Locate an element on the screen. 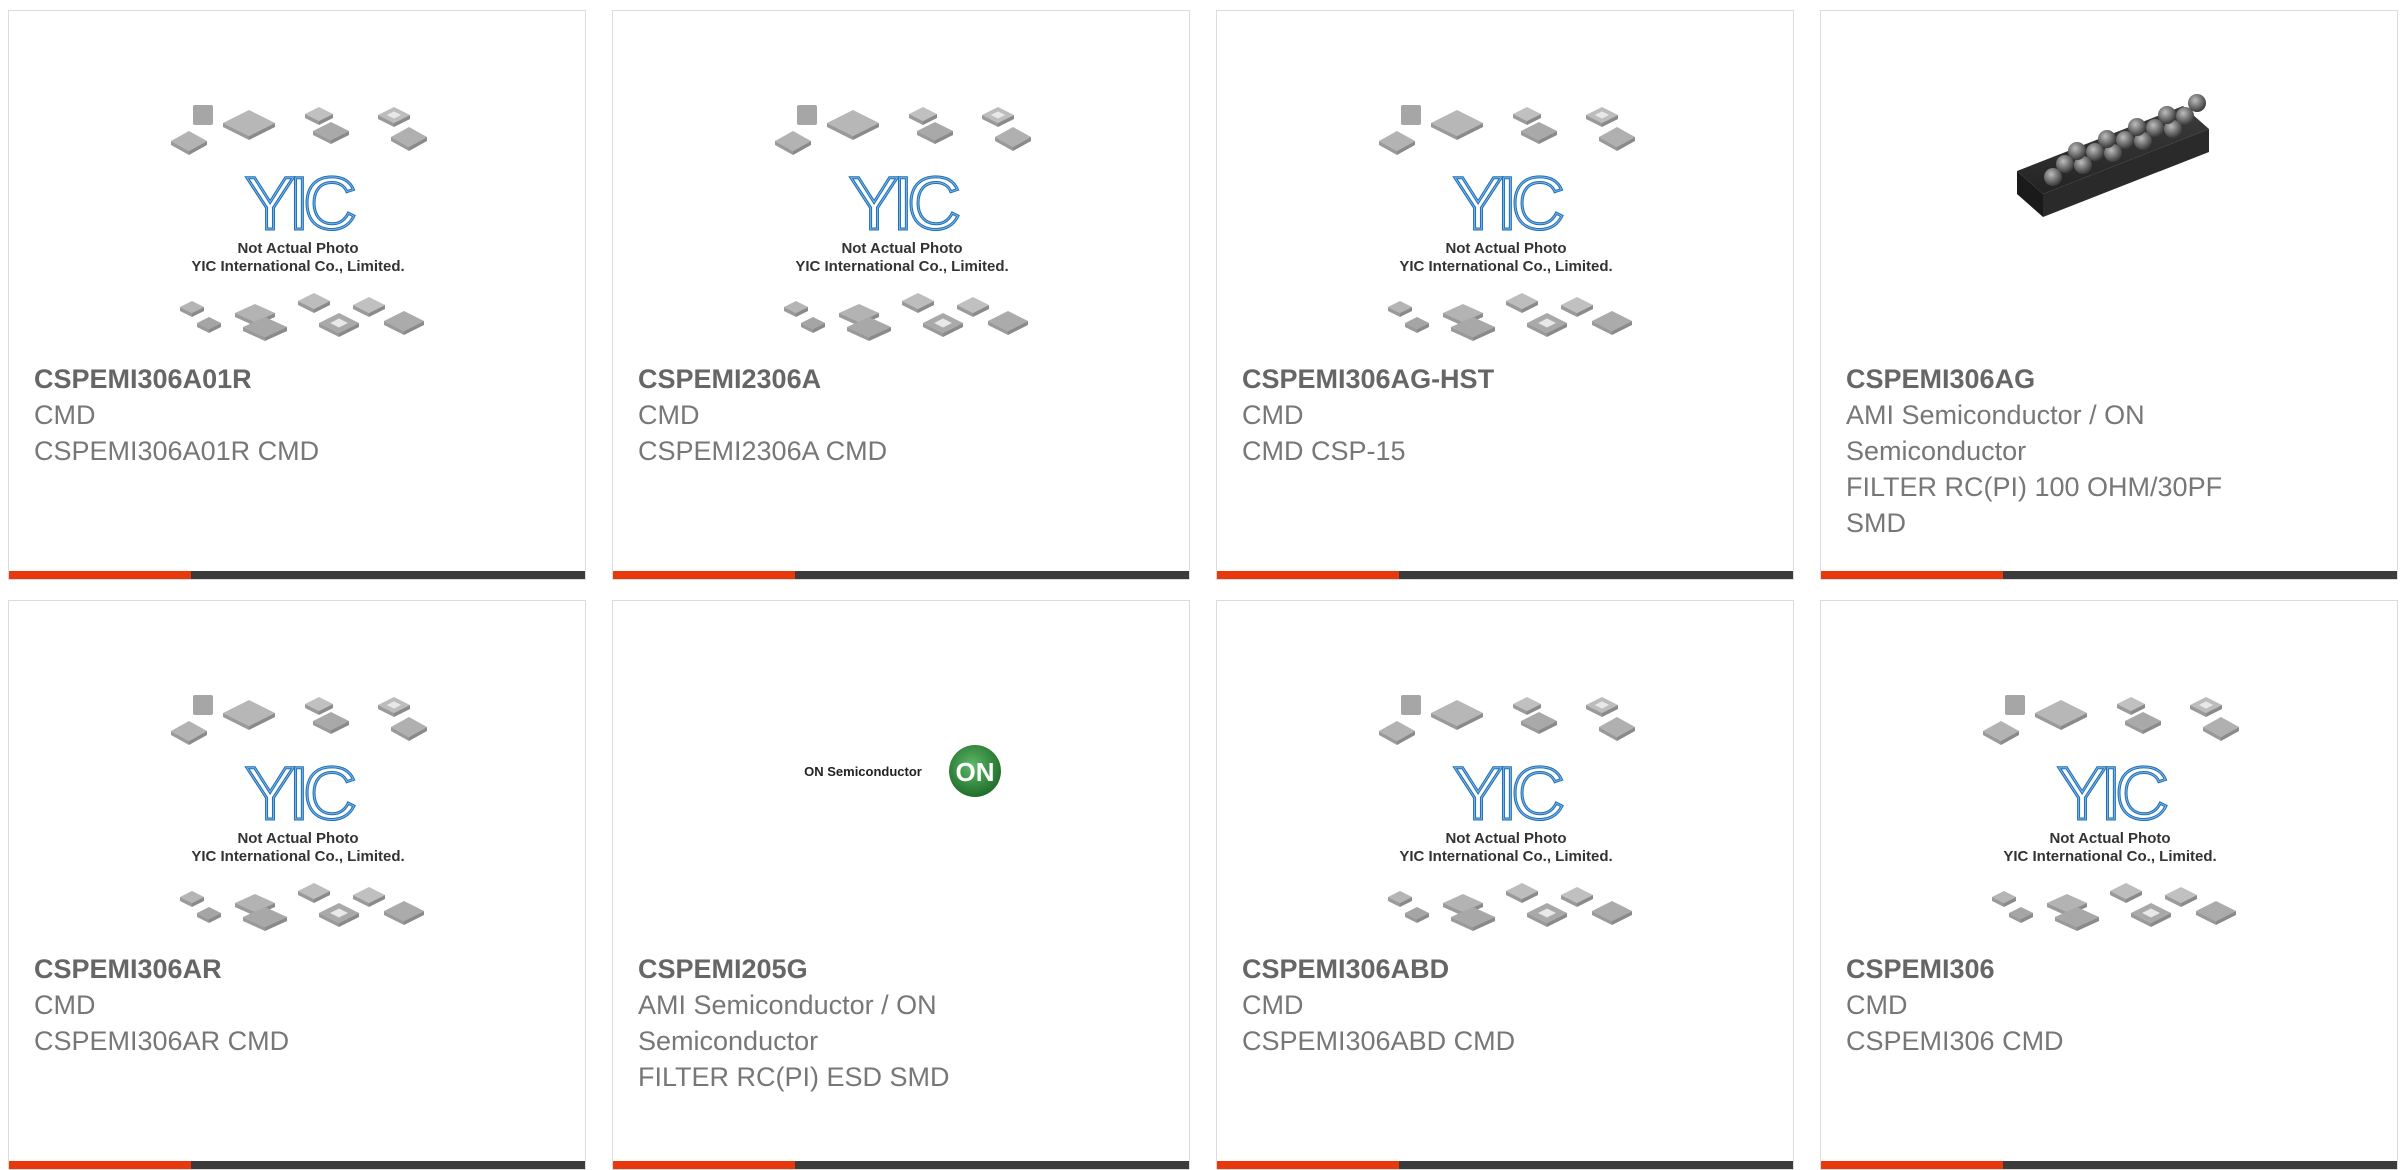 The image size is (2400, 1170). bga-chip-photo is located at coordinates (2109, 181).